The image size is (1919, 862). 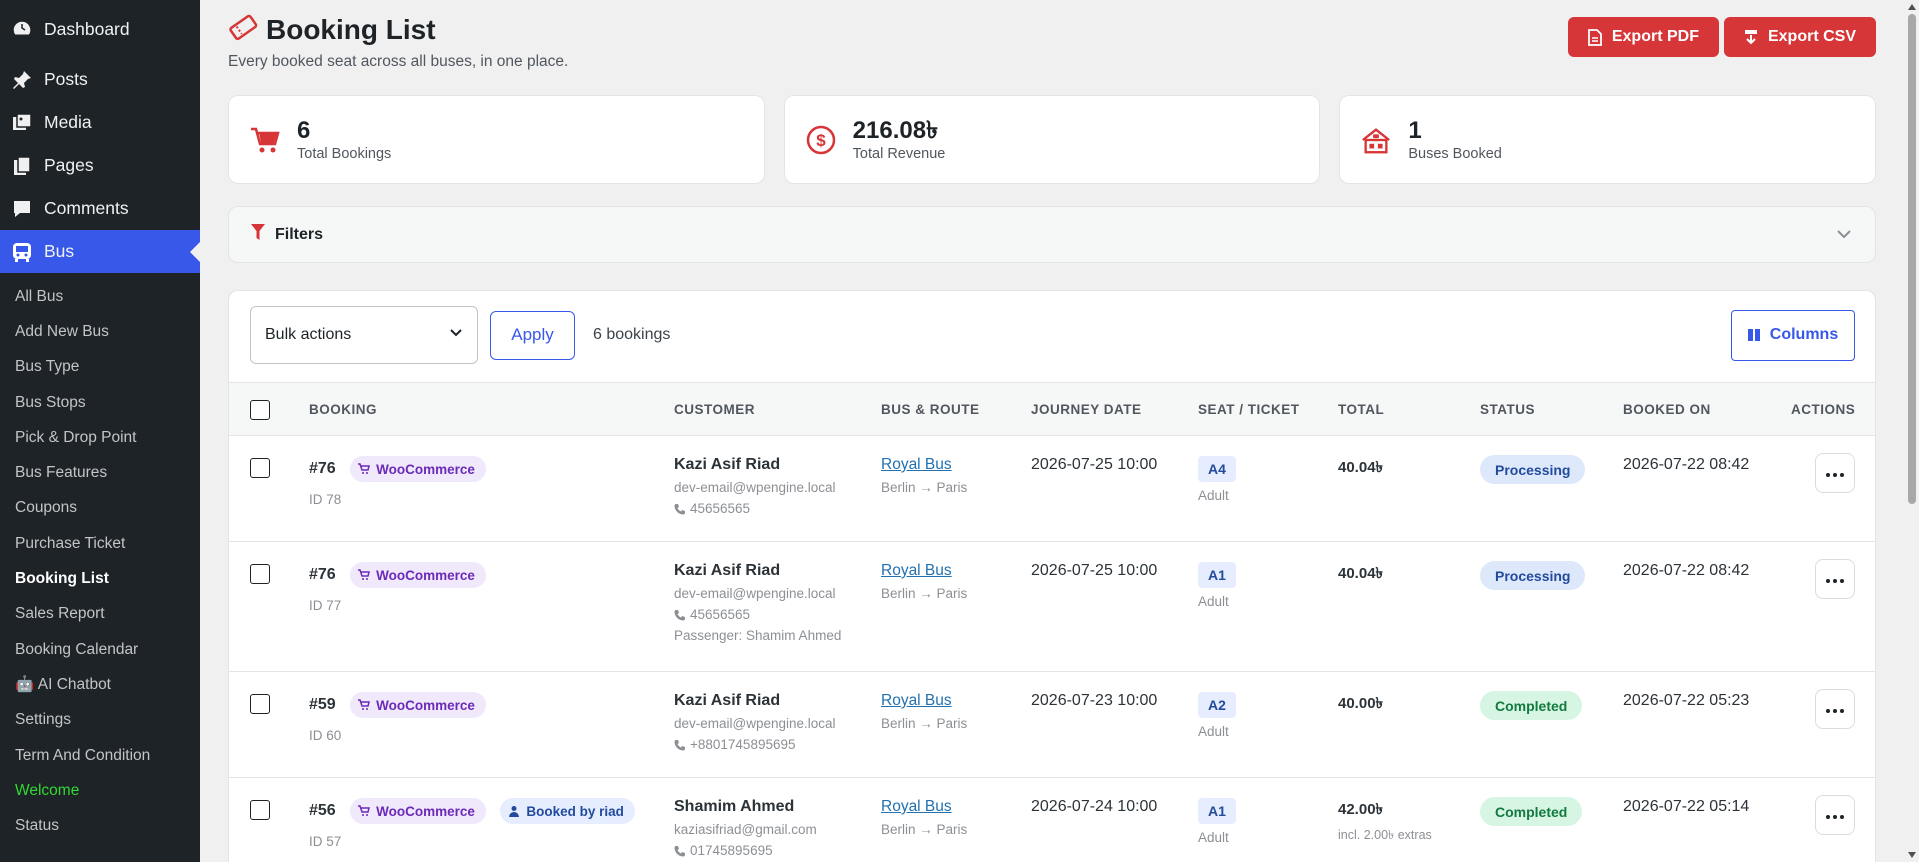 I want to click on chevron-down-icon, so click(x=1844, y=236).